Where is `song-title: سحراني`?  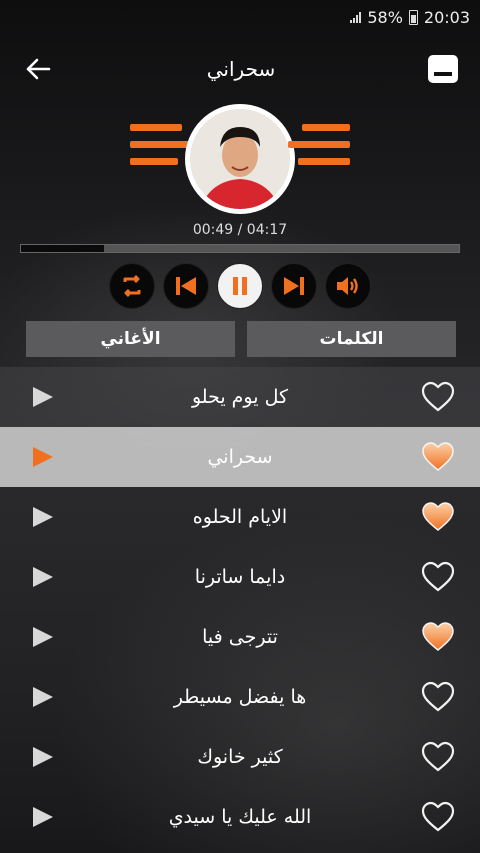 song-title: سحراني is located at coordinates (240, 457).